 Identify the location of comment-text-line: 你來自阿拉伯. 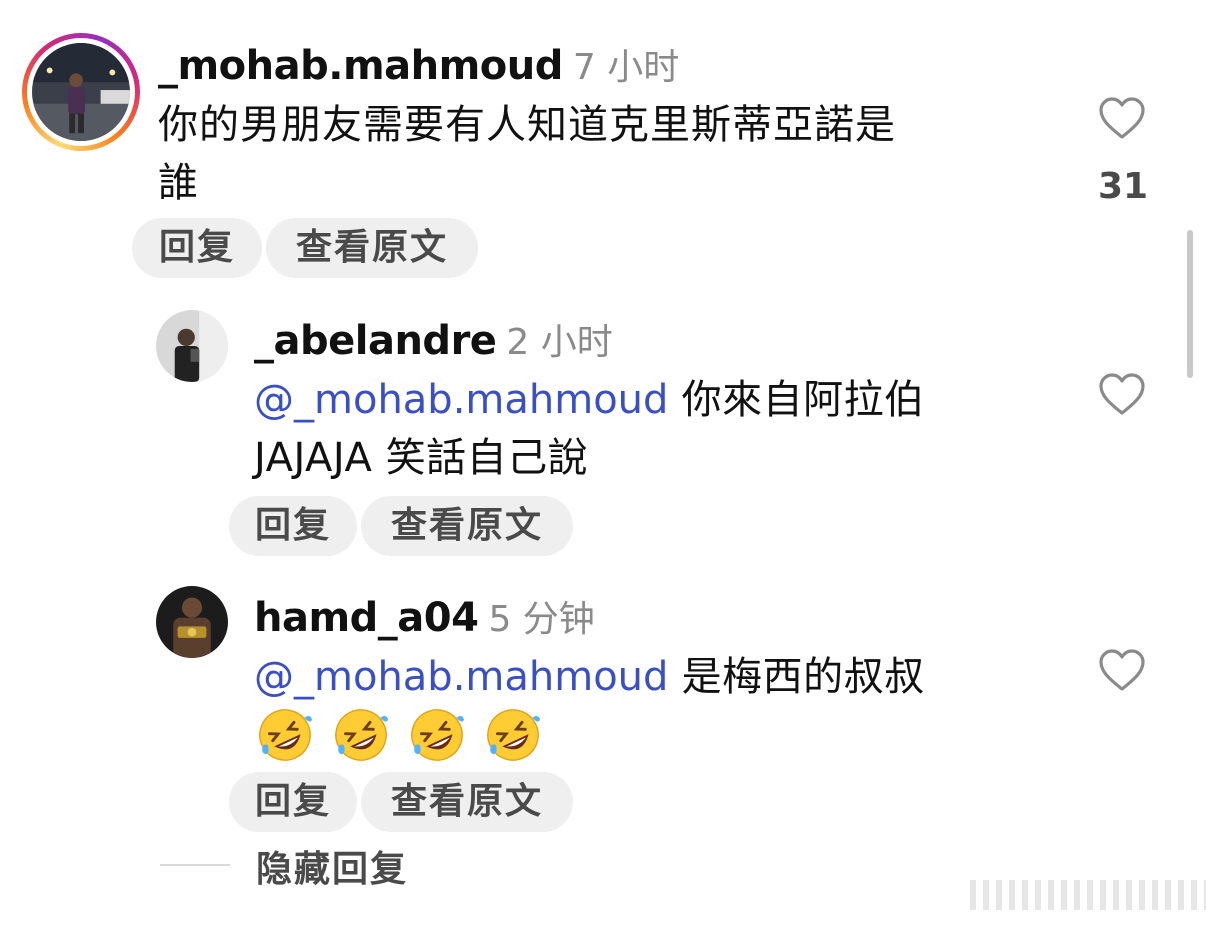
(803, 400).